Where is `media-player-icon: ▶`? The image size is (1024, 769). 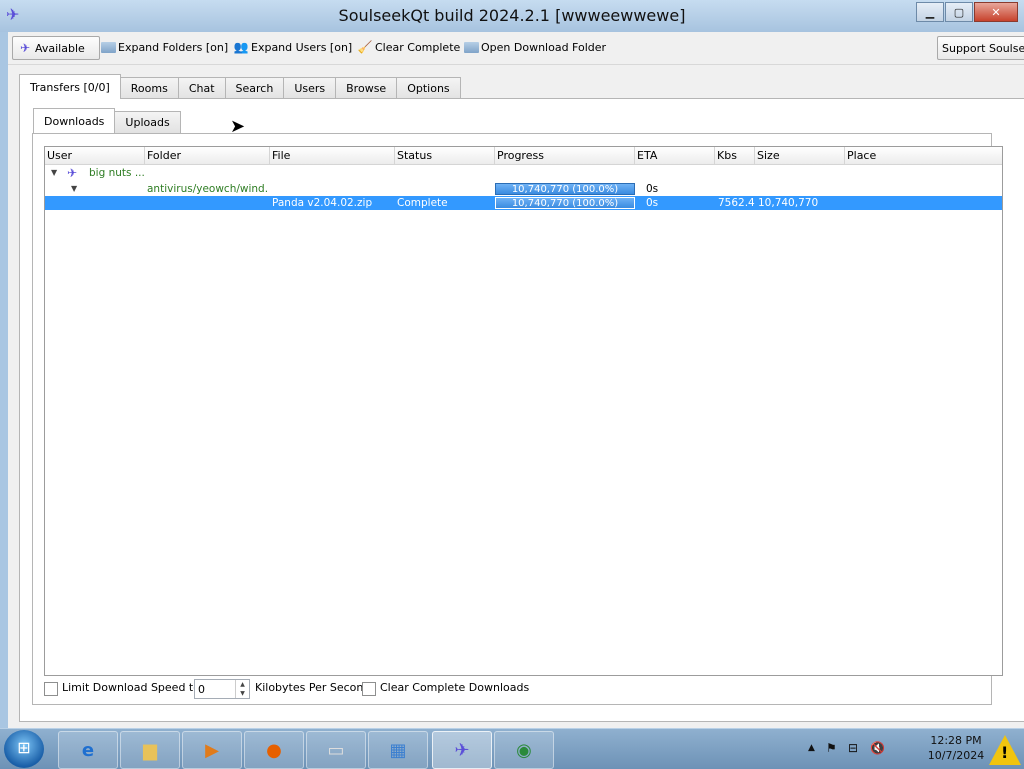
media-player-icon: ▶ is located at coordinates (212, 750).